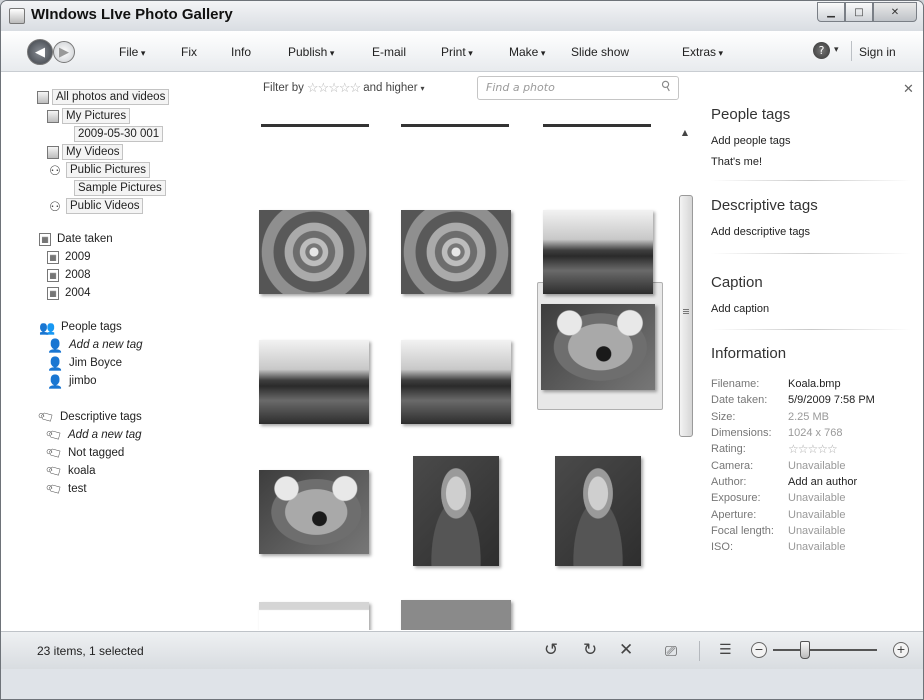 This screenshot has width=924, height=700. What do you see at coordinates (71, 470) in the screenshot?
I see `tree-tags-item: 🏷 koala` at bounding box center [71, 470].